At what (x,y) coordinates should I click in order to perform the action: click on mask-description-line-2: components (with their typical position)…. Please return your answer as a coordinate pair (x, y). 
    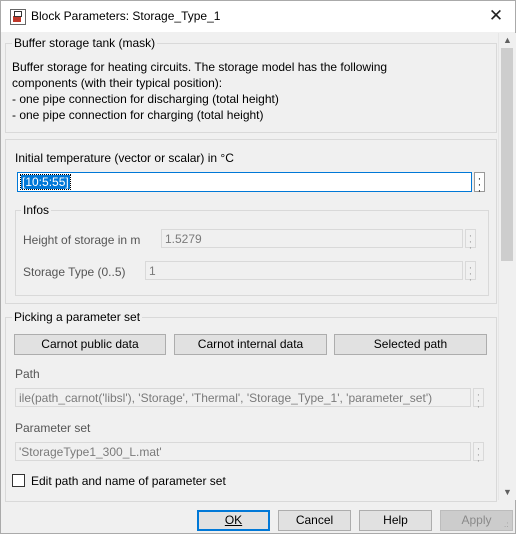
    Looking at the image, I should click on (117, 83).